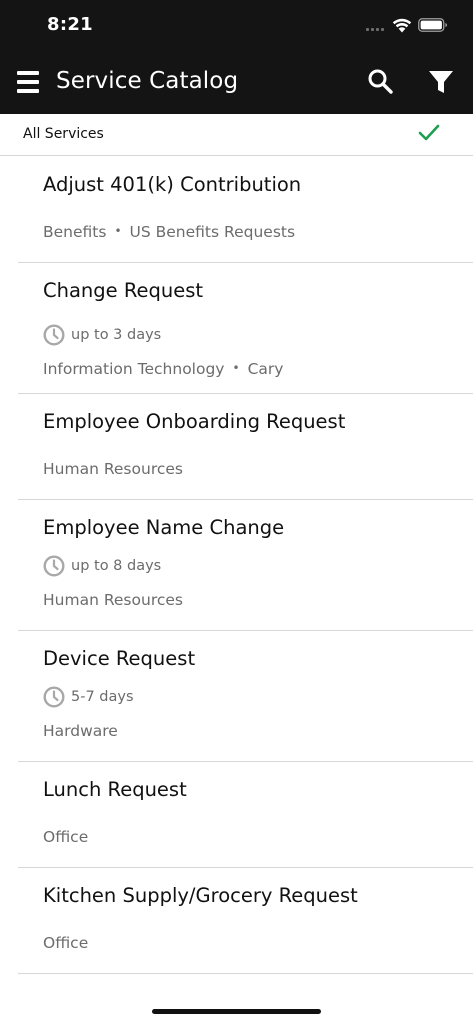 The image size is (473, 1024). What do you see at coordinates (245, 921) in the screenshot?
I see `list-item: Kitchen Supply/Grocery Request Office` at bounding box center [245, 921].